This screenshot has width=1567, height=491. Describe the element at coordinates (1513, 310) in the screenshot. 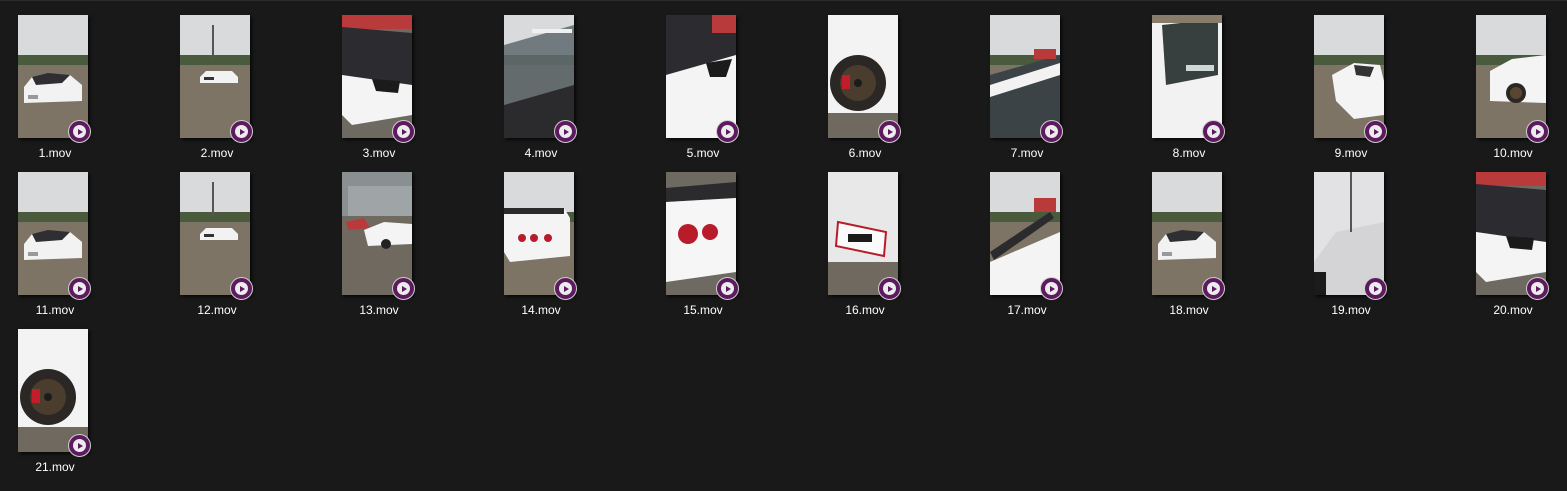

I see `file-name: 20.mov` at that location.